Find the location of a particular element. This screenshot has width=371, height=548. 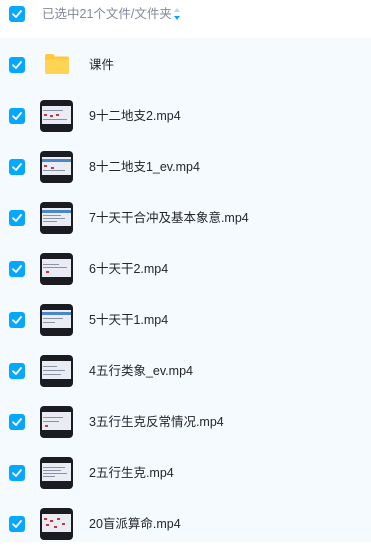

list-item: 课件 is located at coordinates (185, 63).